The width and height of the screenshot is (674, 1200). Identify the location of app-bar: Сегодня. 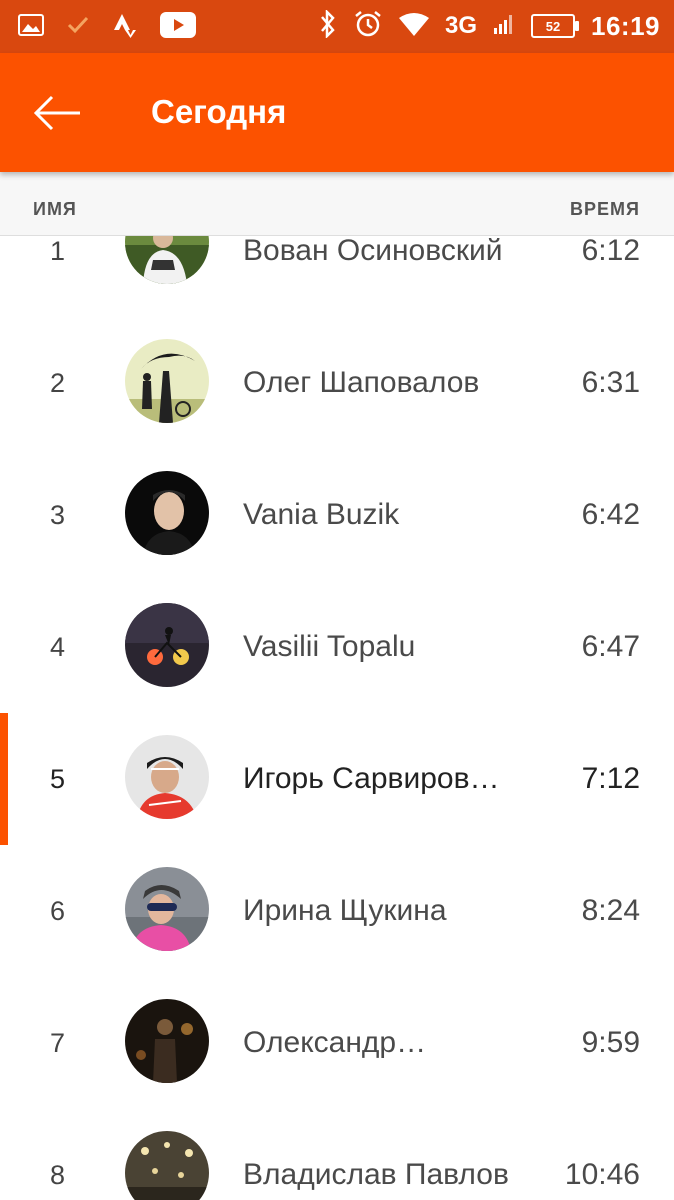
(337, 112).